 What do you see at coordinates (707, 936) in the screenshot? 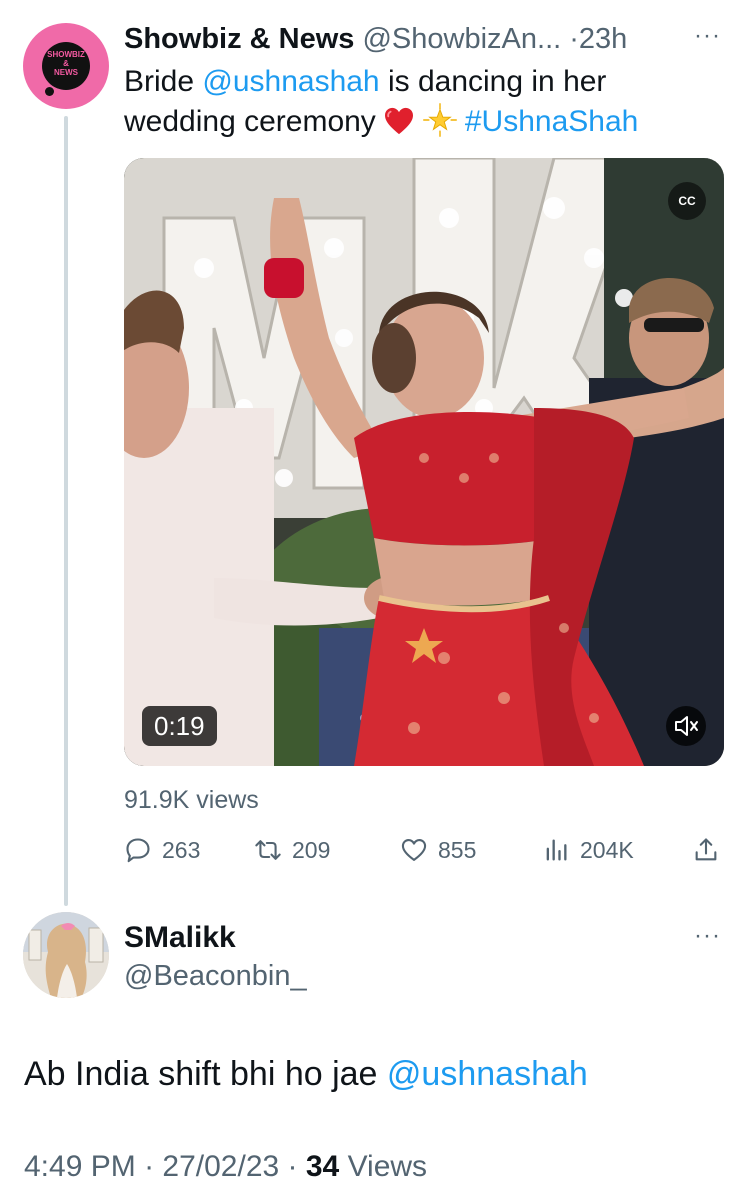
I see `reply-more-options-icon: ···` at bounding box center [707, 936].